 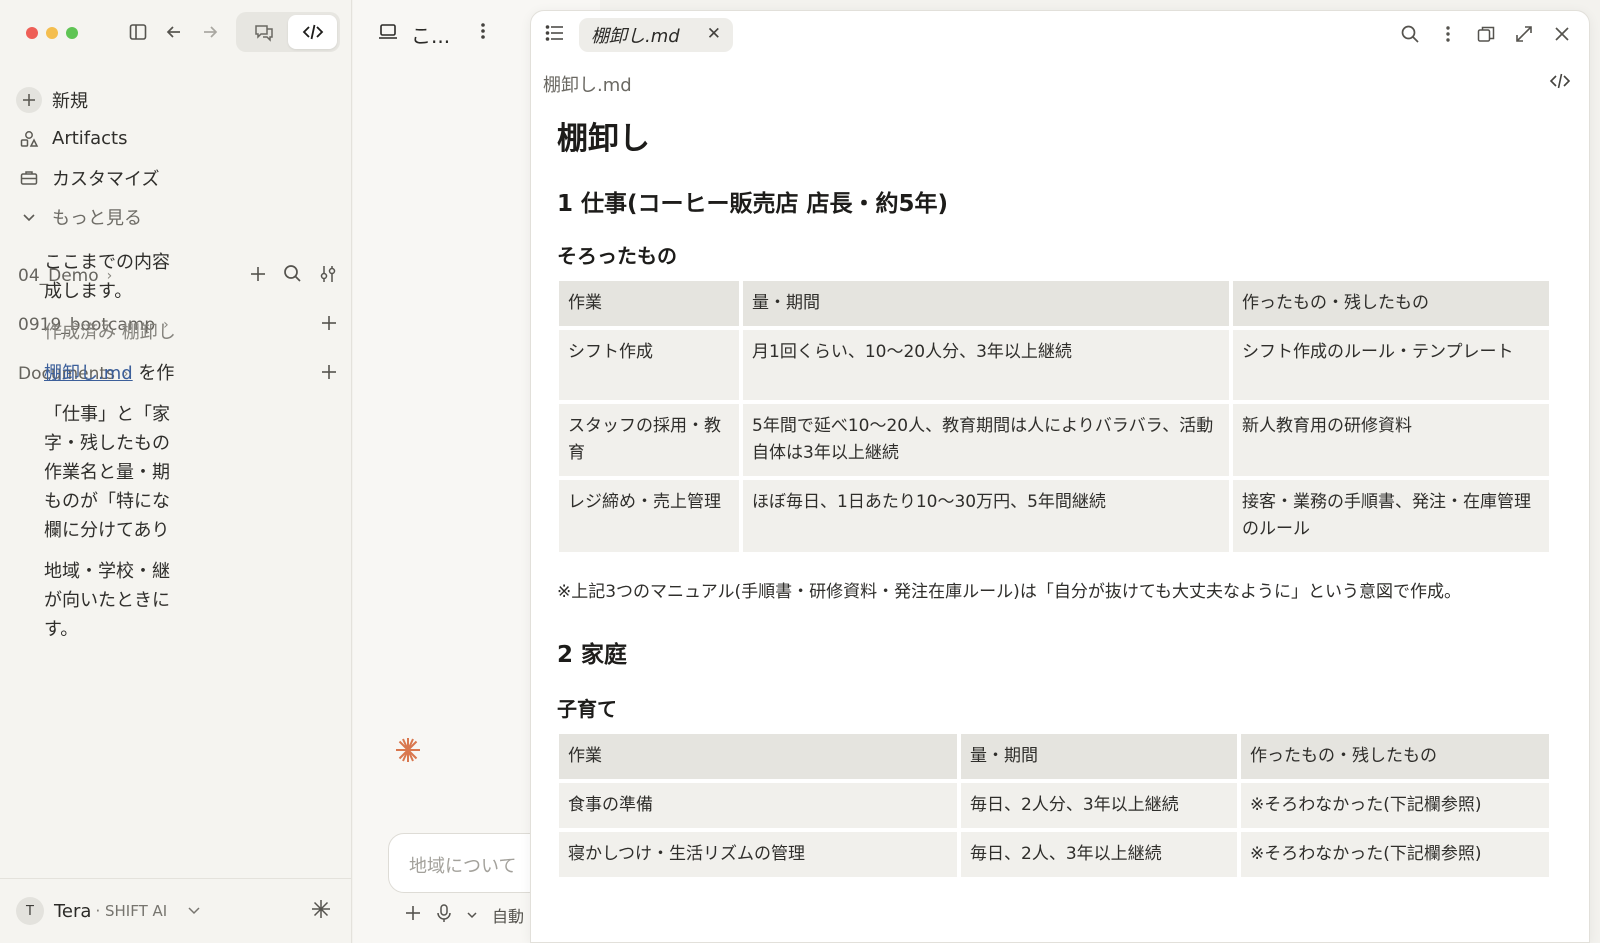 I want to click on input-toolbar: 自動, so click(x=464, y=915).